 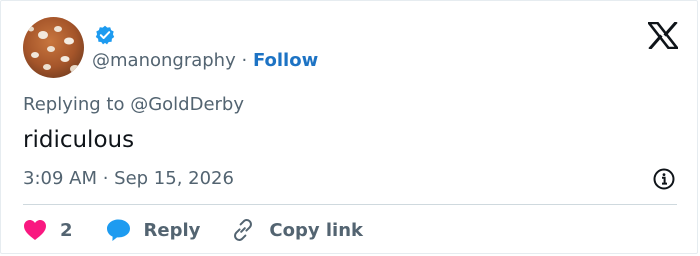 I want to click on reply-button: Reply, so click(x=153, y=230).